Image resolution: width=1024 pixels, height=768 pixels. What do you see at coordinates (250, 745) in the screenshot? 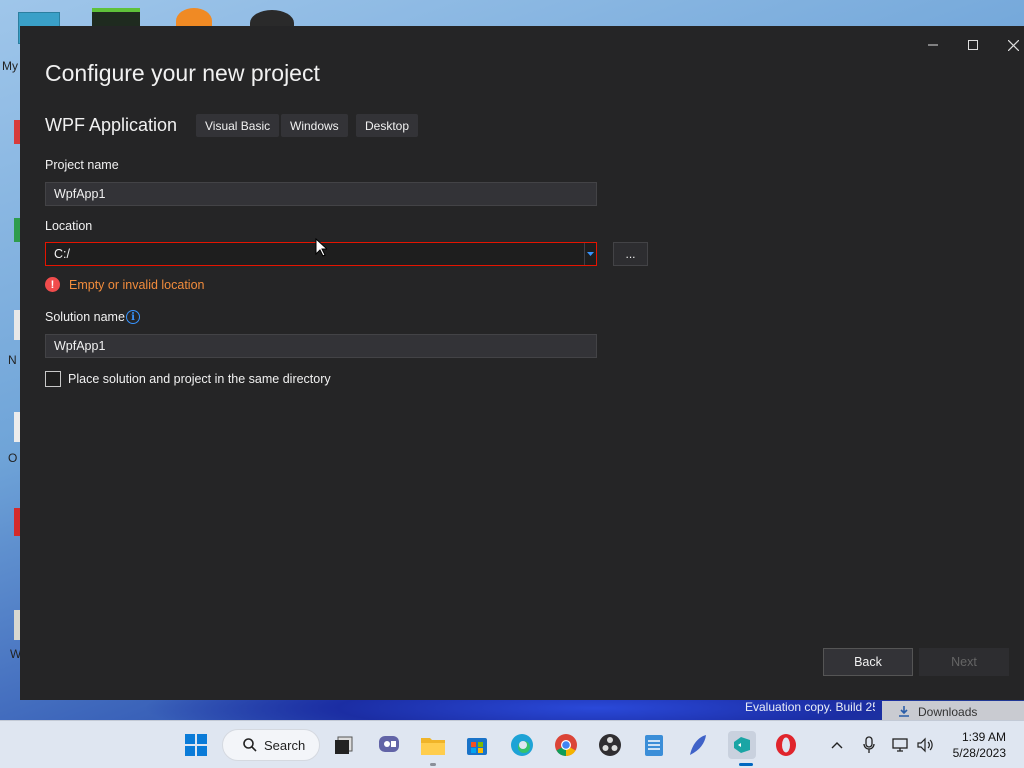
I see `search-icon` at bounding box center [250, 745].